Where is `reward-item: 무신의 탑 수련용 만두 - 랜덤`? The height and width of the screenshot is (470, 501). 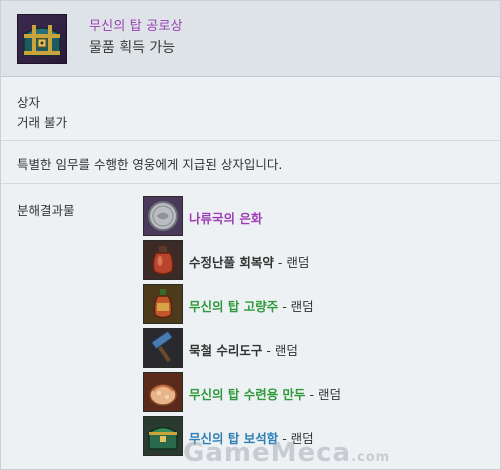 reward-item: 무신의 탑 수련용 만두 - 랜덤 is located at coordinates (308, 392).